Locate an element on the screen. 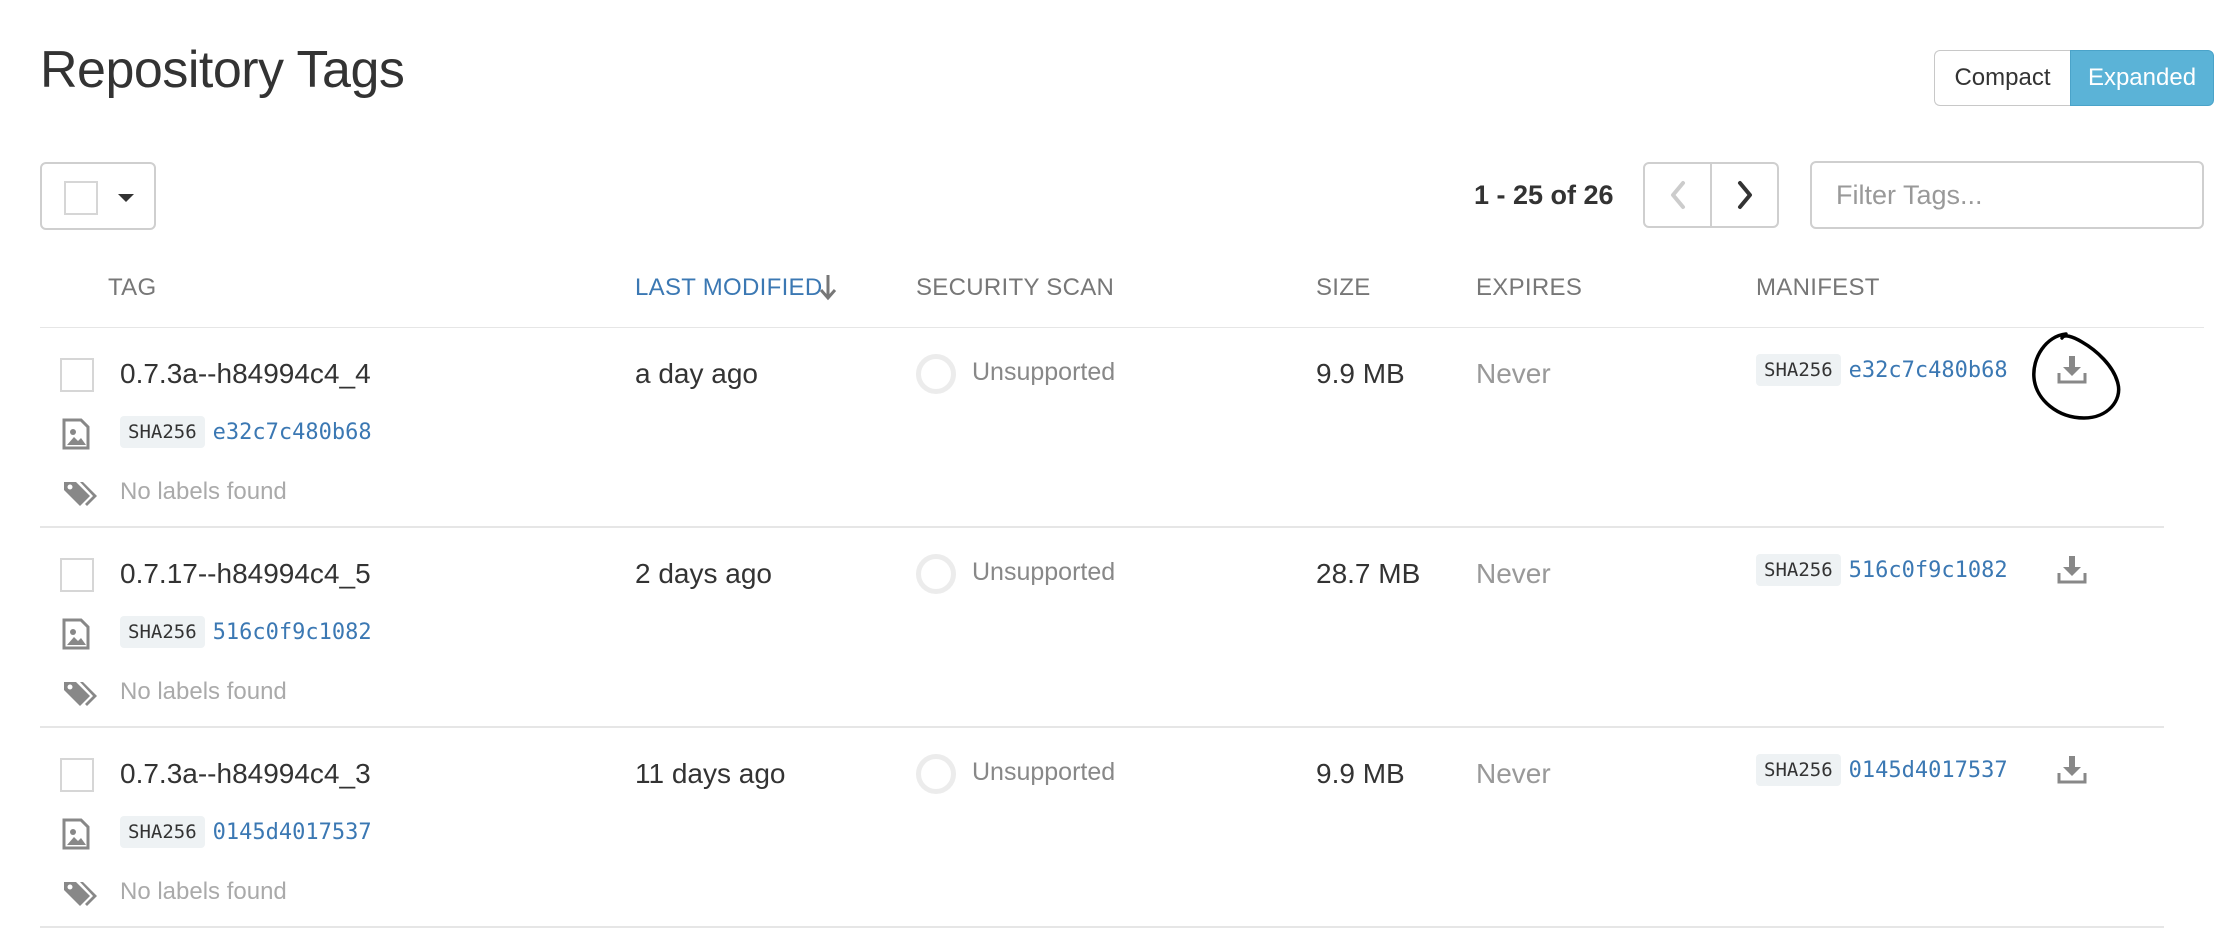 The width and height of the screenshot is (2236, 944). last-modified: 11 days ago is located at coordinates (710, 773).